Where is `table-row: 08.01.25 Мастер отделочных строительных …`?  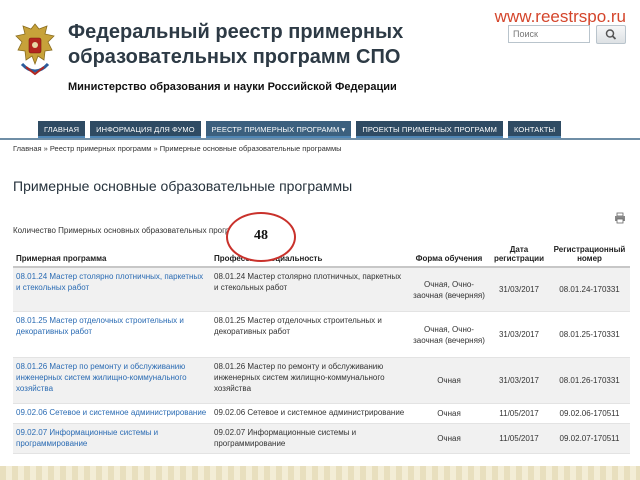
table-row: 08.01.25 Мастер отделочных строительных … is located at coordinates (321, 334).